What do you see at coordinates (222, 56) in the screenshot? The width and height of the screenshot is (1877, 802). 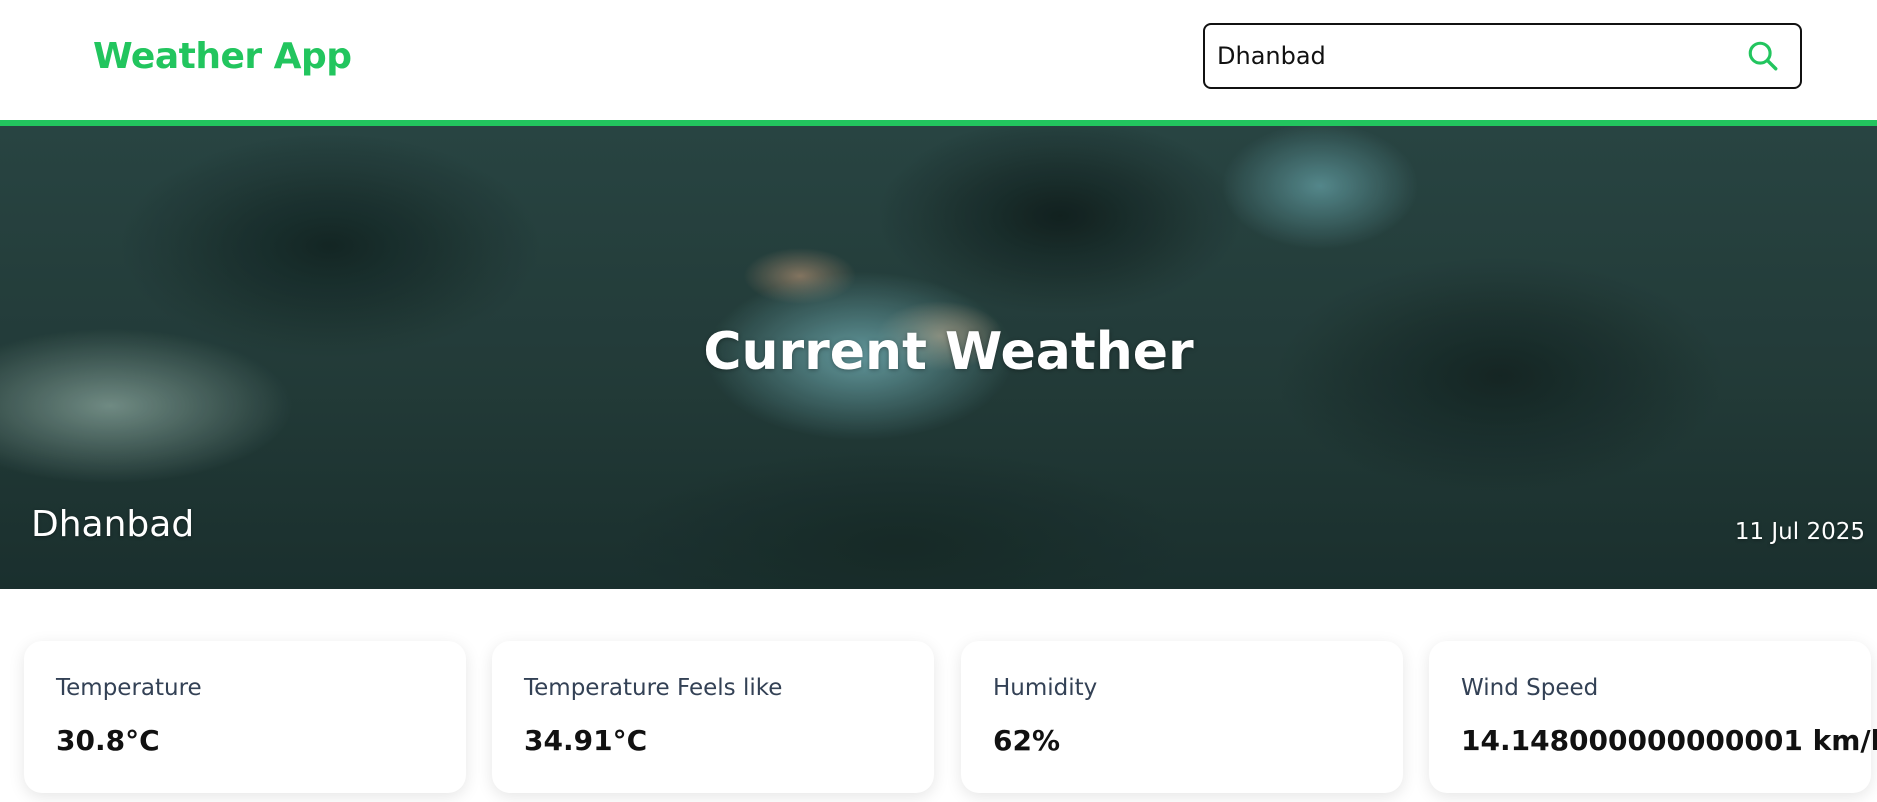 I see `app-title: Weather App` at bounding box center [222, 56].